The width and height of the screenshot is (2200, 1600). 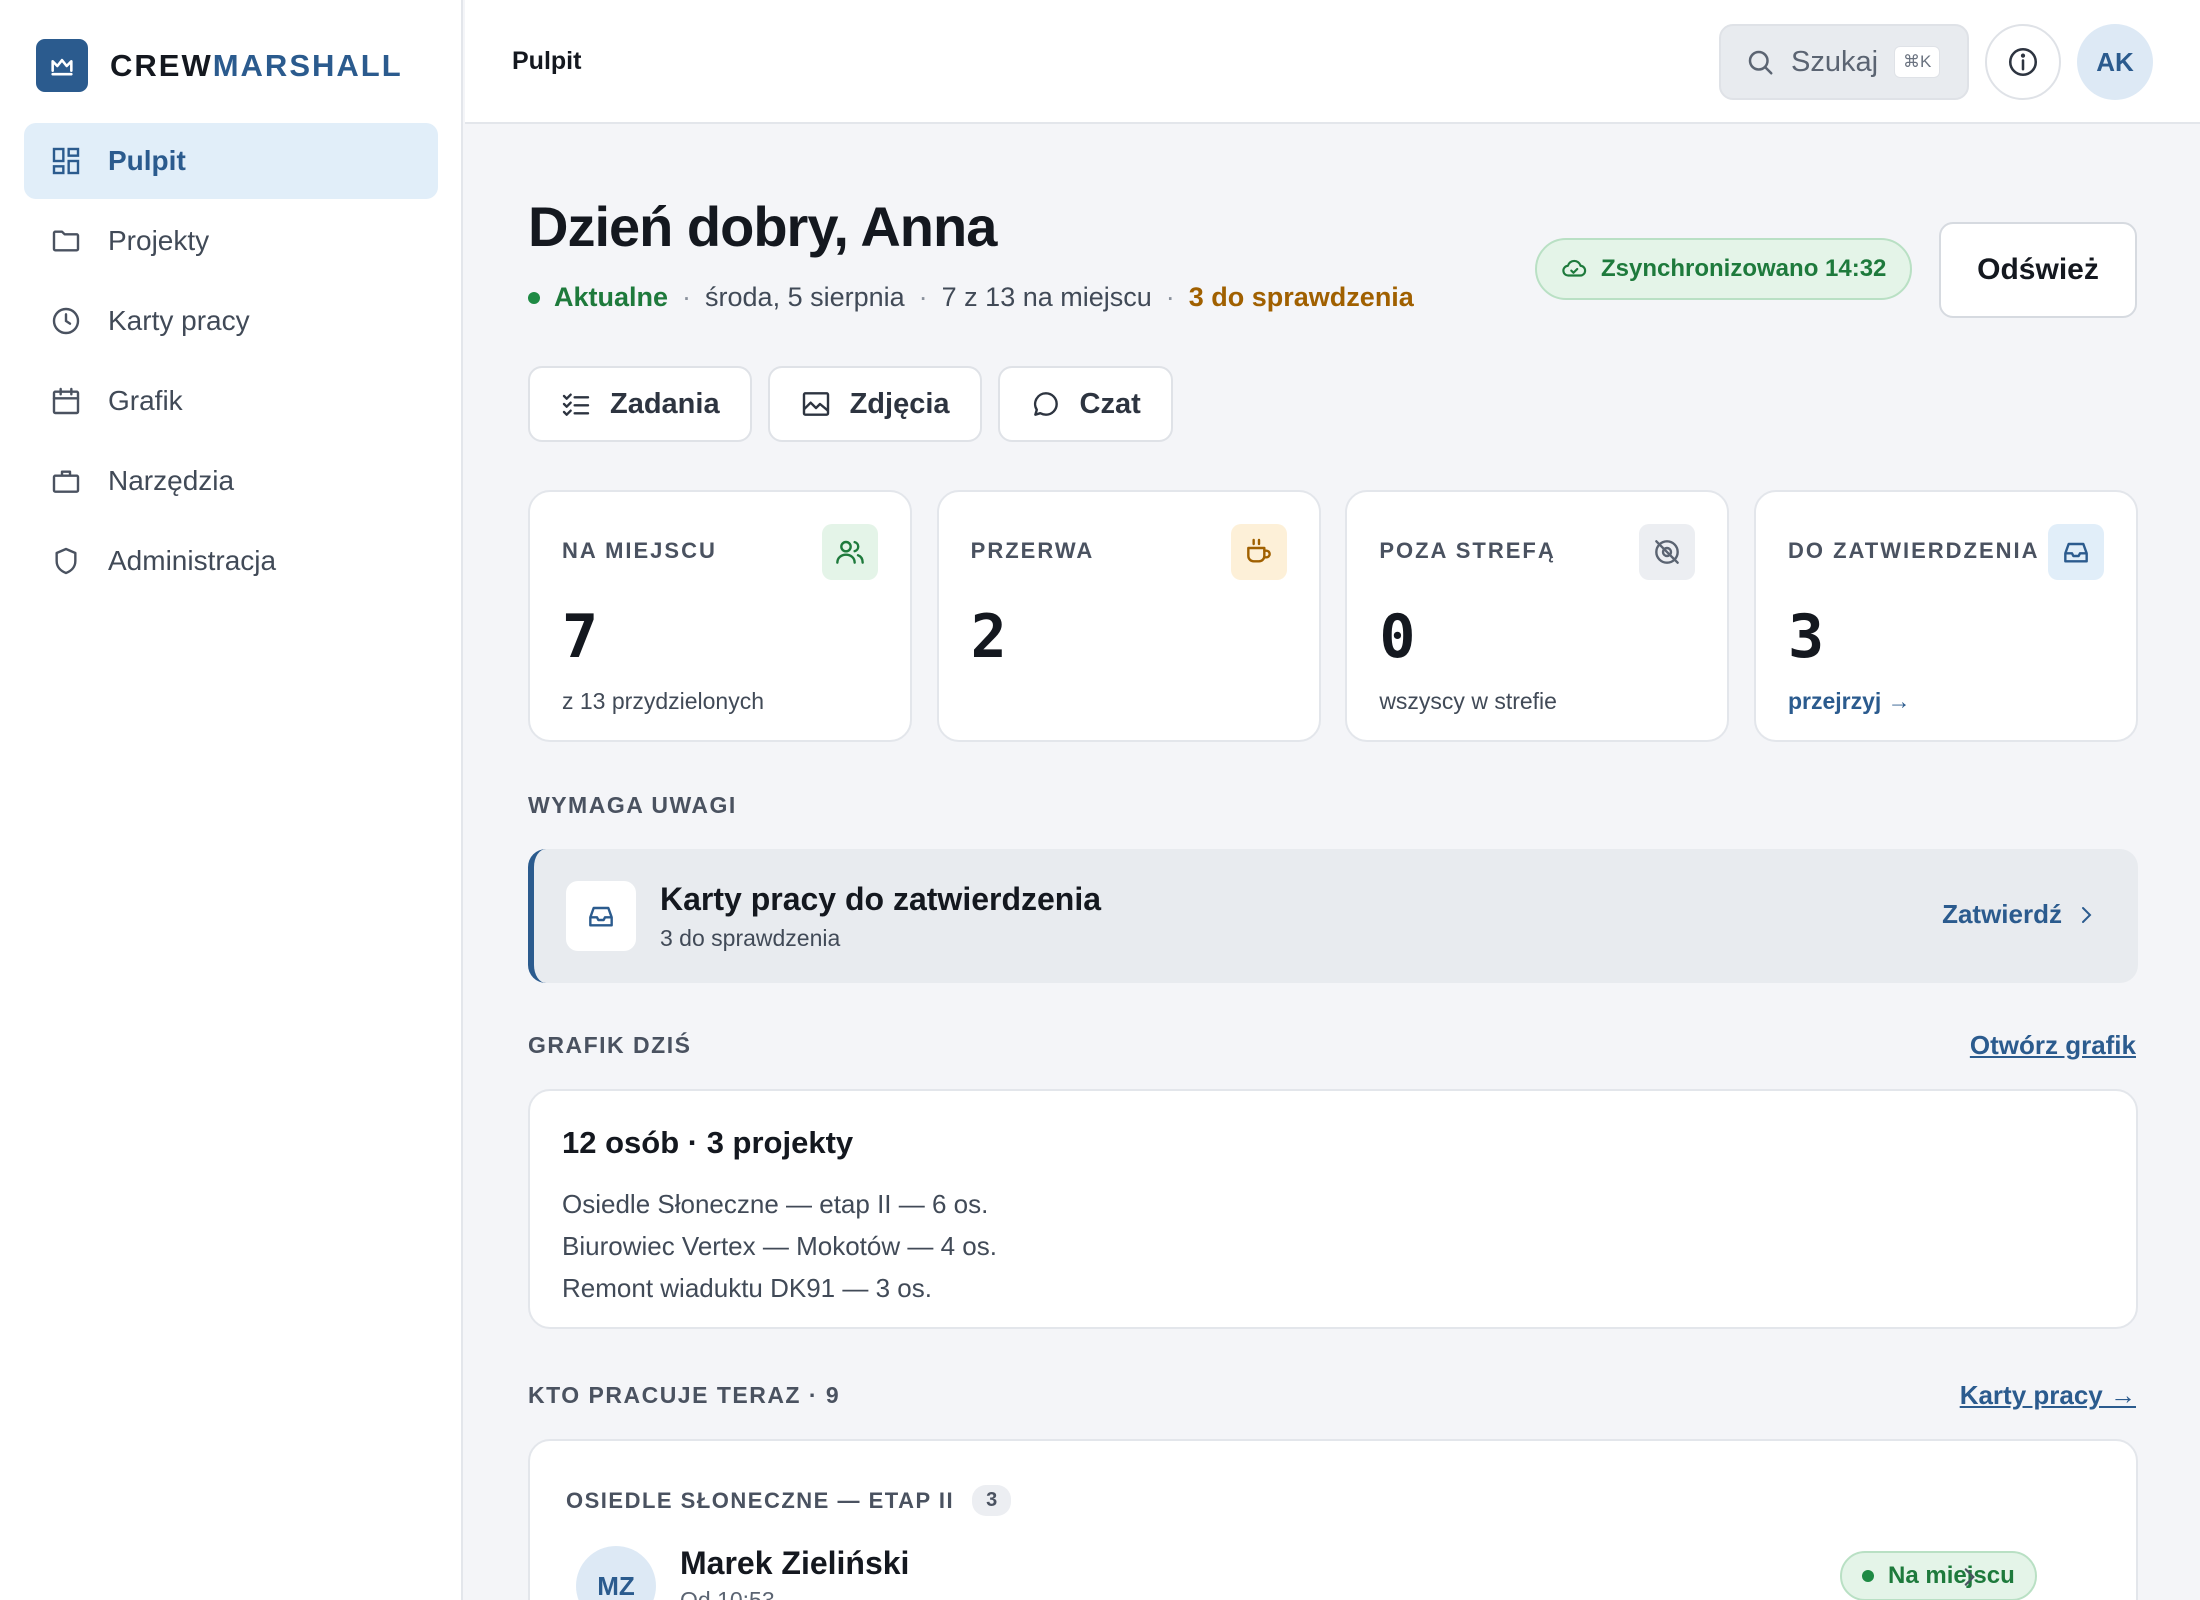 What do you see at coordinates (2048, 1395) in the screenshot?
I see `timesheets-link: Karty pracy →` at bounding box center [2048, 1395].